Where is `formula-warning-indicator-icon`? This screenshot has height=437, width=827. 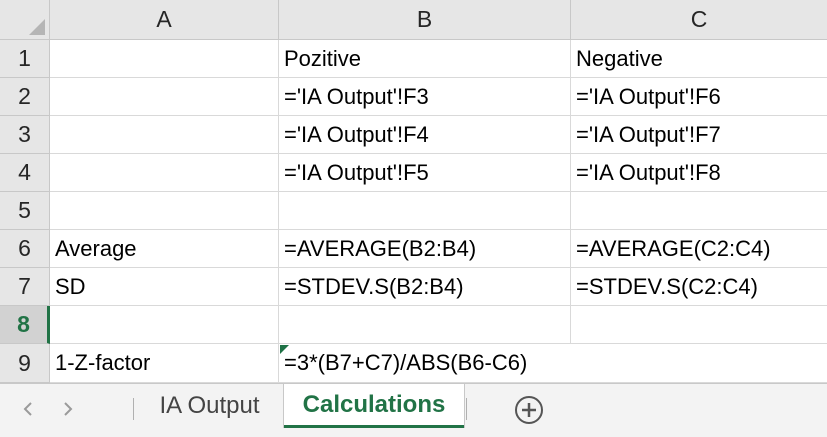 formula-warning-indicator-icon is located at coordinates (284, 349).